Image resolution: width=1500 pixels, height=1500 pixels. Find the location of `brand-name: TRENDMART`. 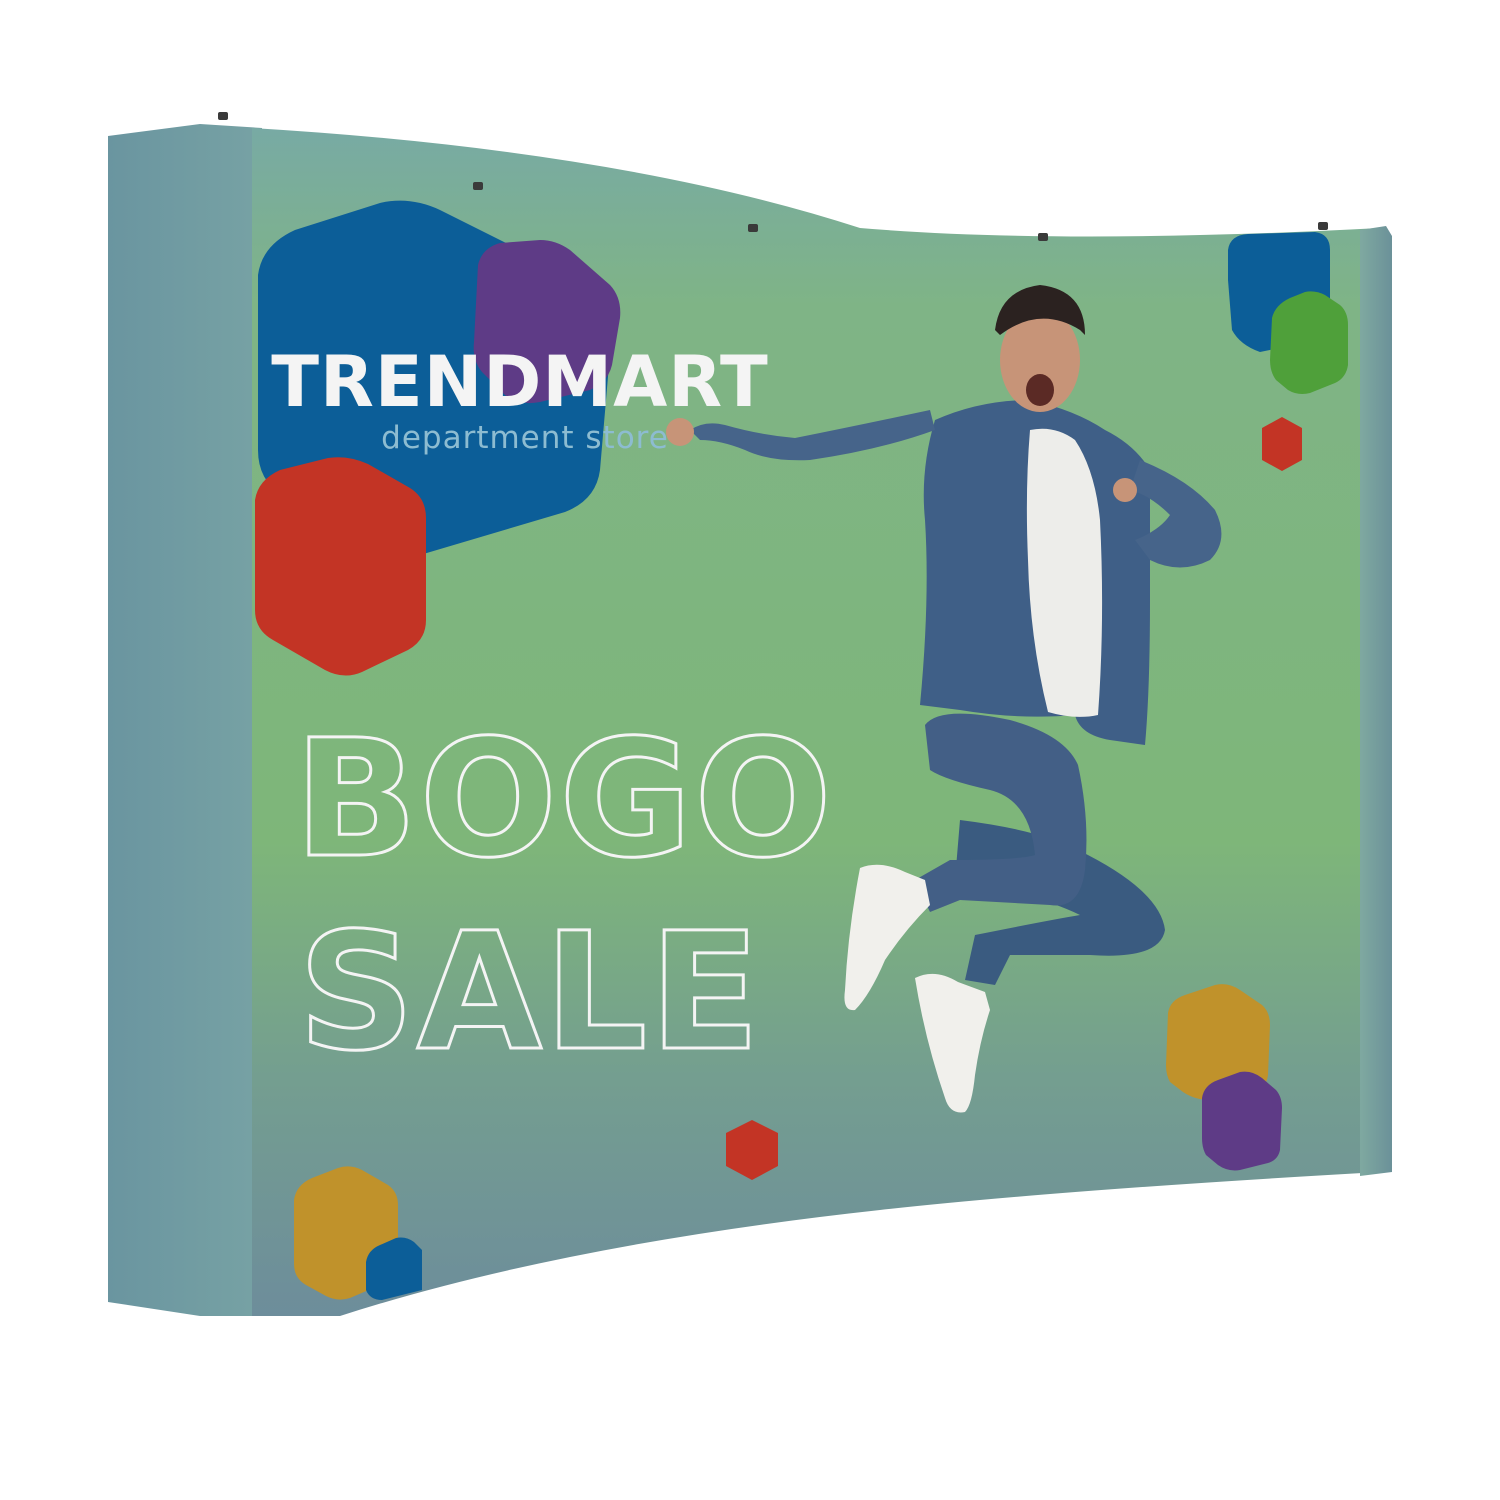

brand-name: TRENDMART is located at coordinates (520, 382).